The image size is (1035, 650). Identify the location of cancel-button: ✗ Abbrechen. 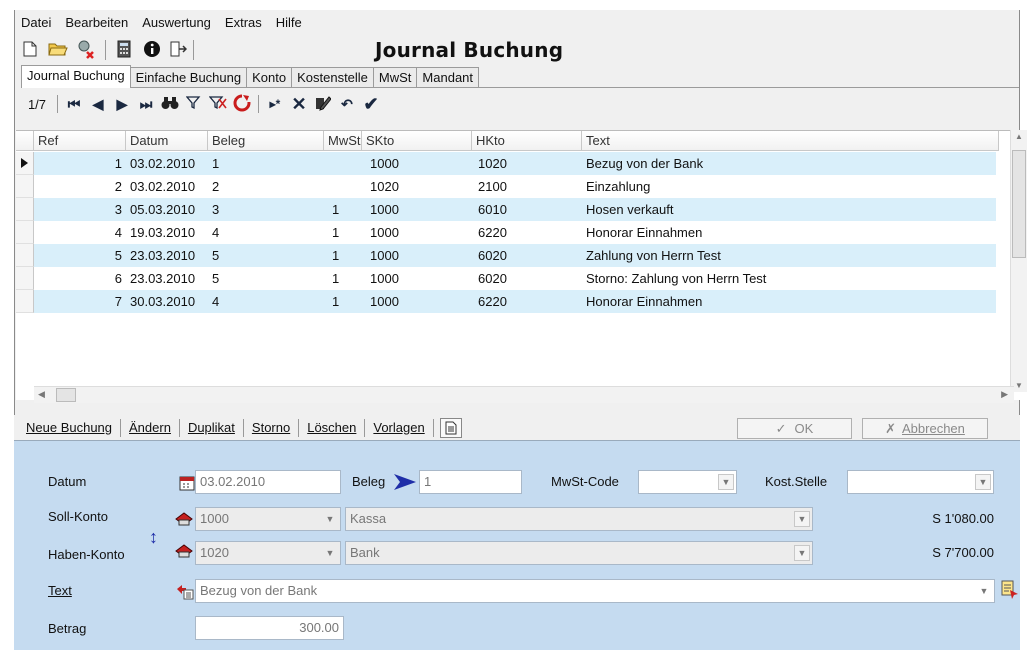
(925, 428).